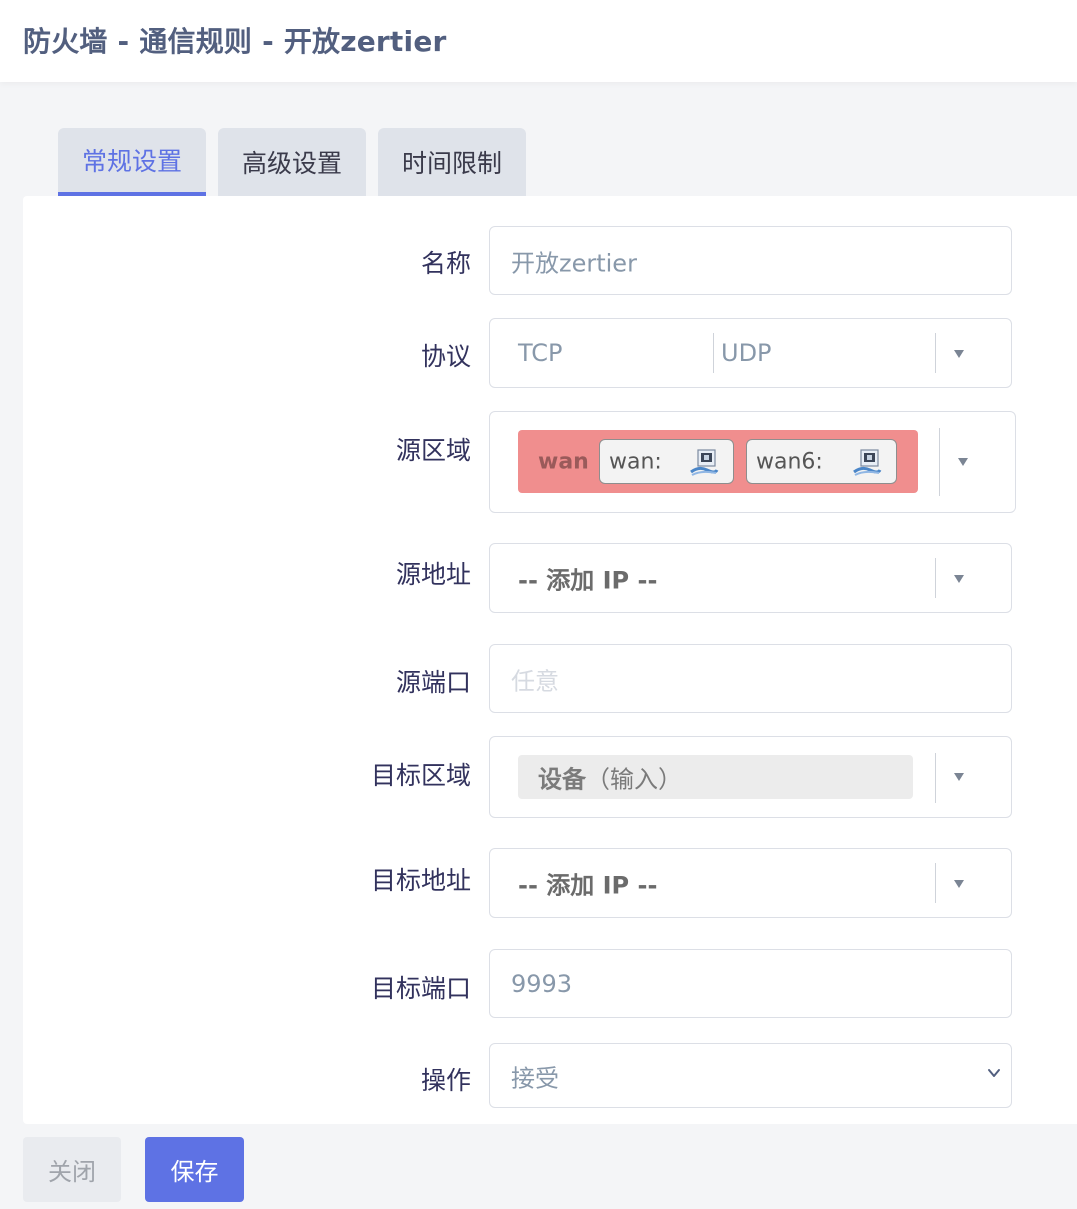  Describe the element at coordinates (420, 988) in the screenshot. I see `dest-port-label: 目标端口` at that location.